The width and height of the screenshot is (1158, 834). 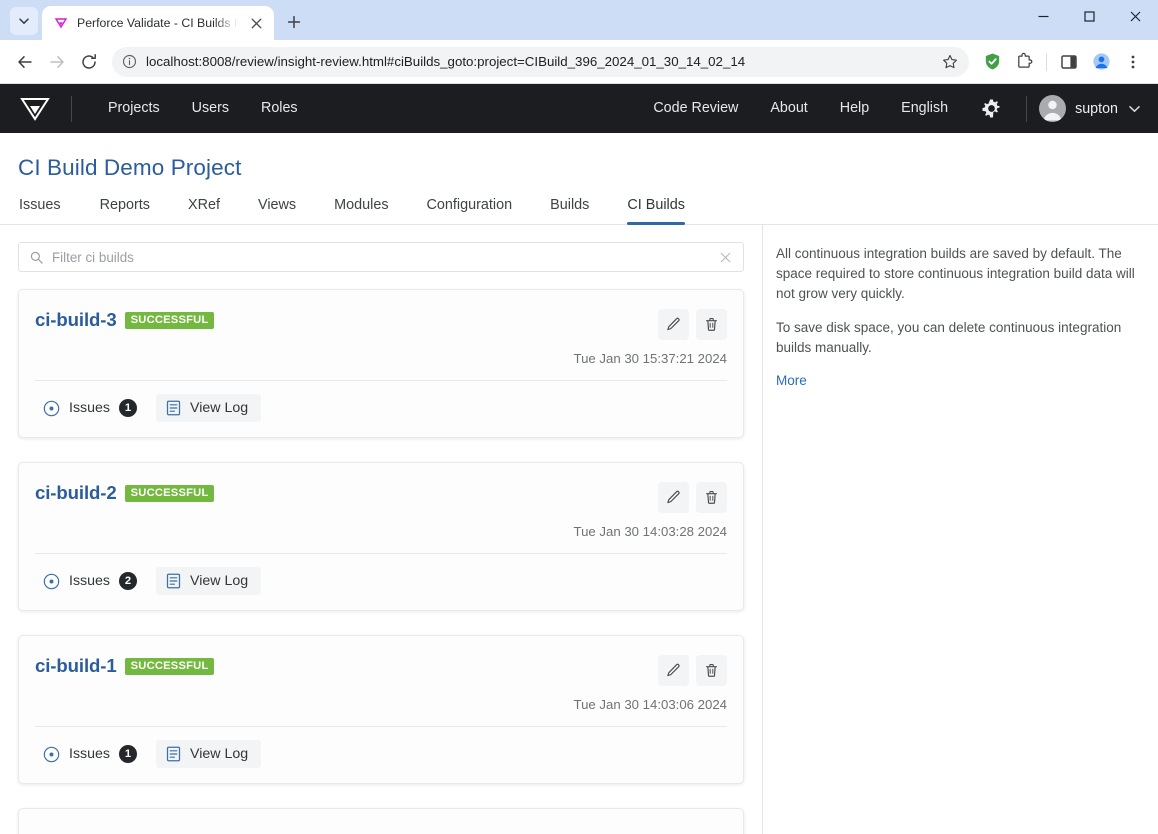 I want to click on gear-icon, so click(x=991, y=109).